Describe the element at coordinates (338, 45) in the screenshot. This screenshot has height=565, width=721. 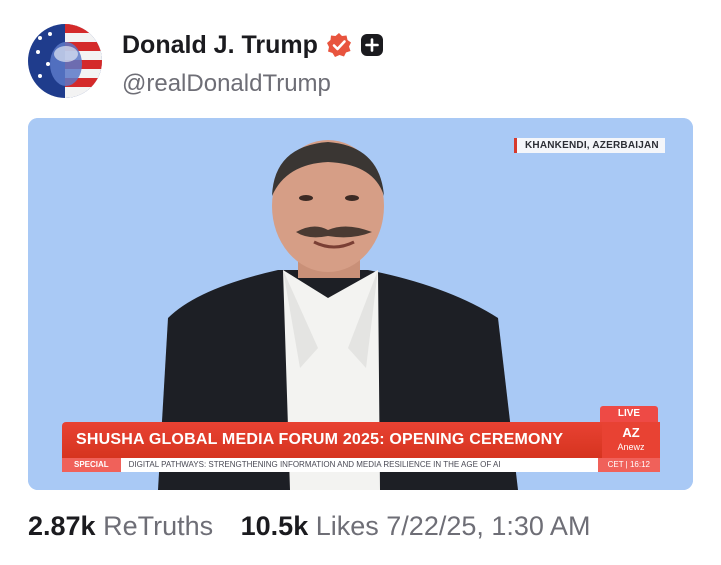
I see `verified-badge-icon` at that location.